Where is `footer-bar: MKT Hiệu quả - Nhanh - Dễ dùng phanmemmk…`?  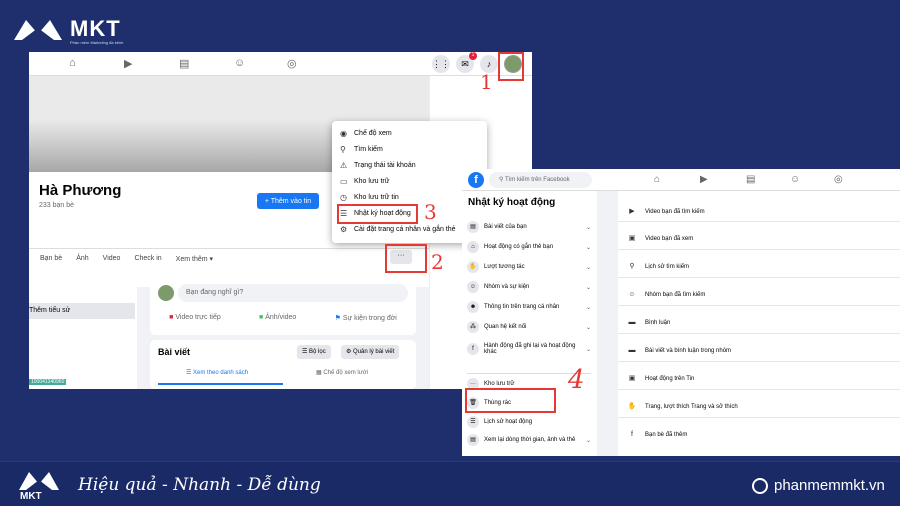
footer-bar: MKT Hiệu quả - Nhanh - Dễ dùng phanmemmk… is located at coordinates (450, 483).